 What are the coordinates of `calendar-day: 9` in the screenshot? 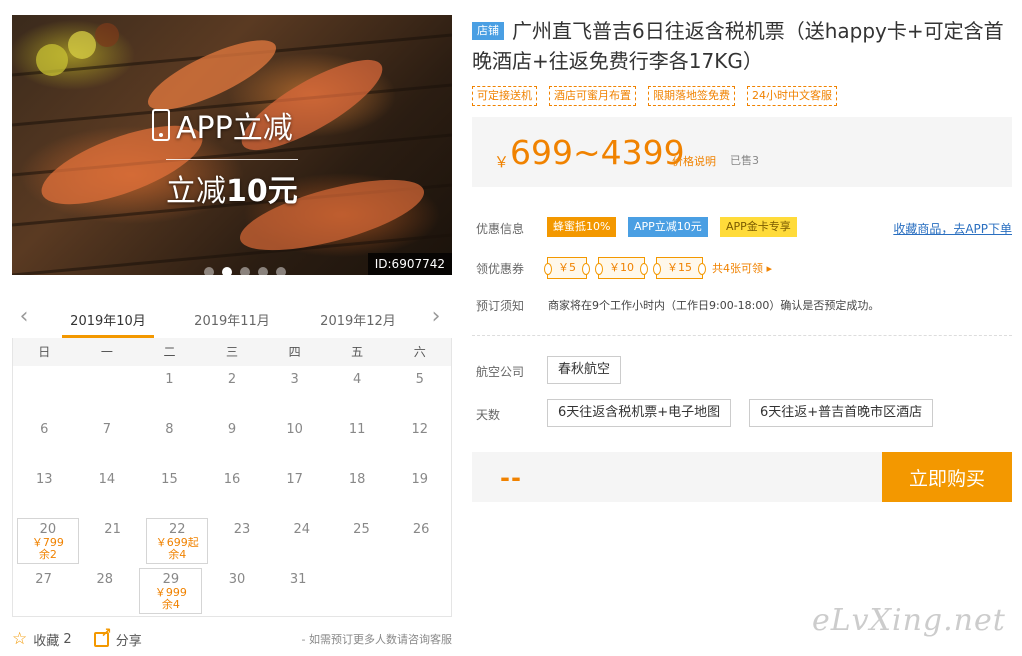 It's located at (232, 441).